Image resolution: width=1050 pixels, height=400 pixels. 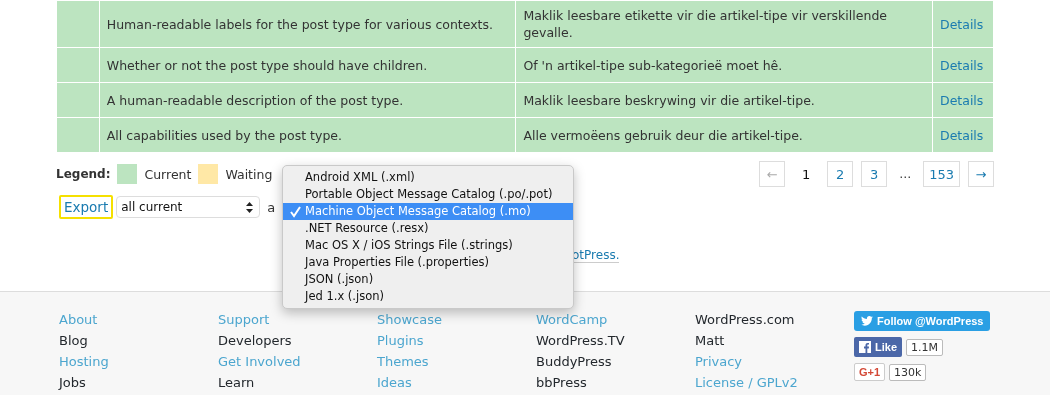 I want to click on plus-one-button: G+1, so click(x=870, y=372).